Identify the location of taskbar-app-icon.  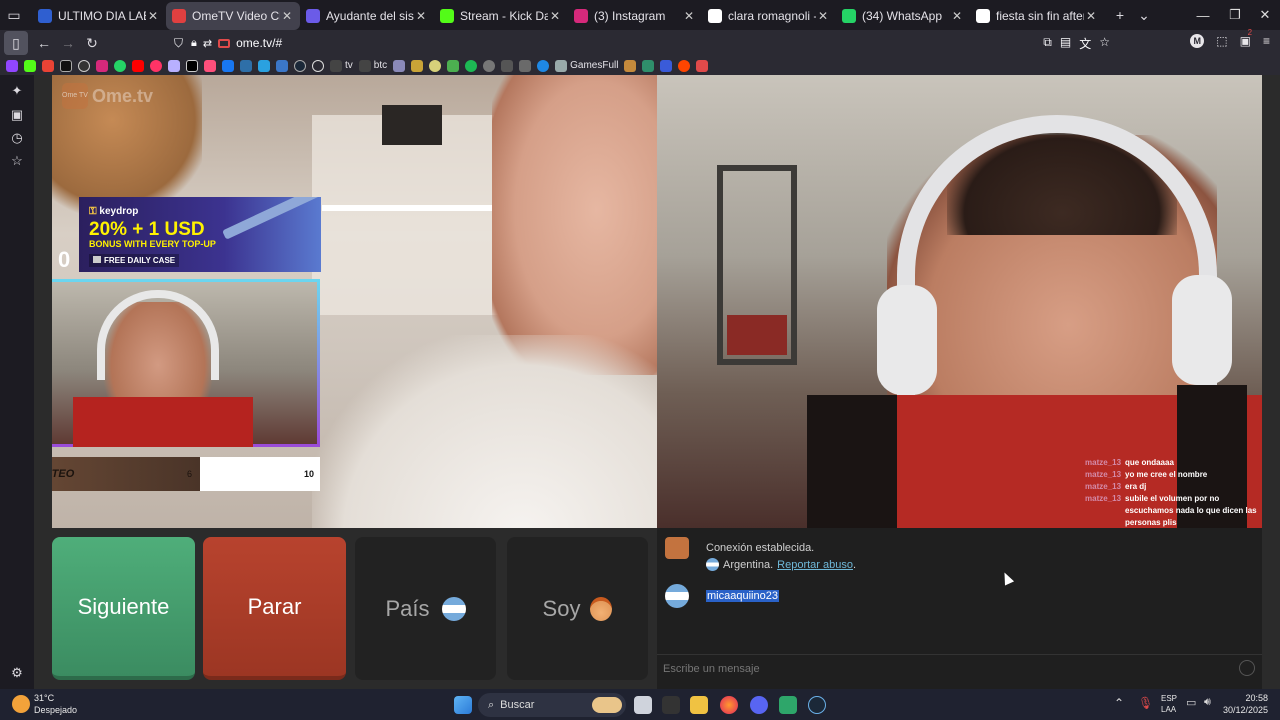
(671, 705).